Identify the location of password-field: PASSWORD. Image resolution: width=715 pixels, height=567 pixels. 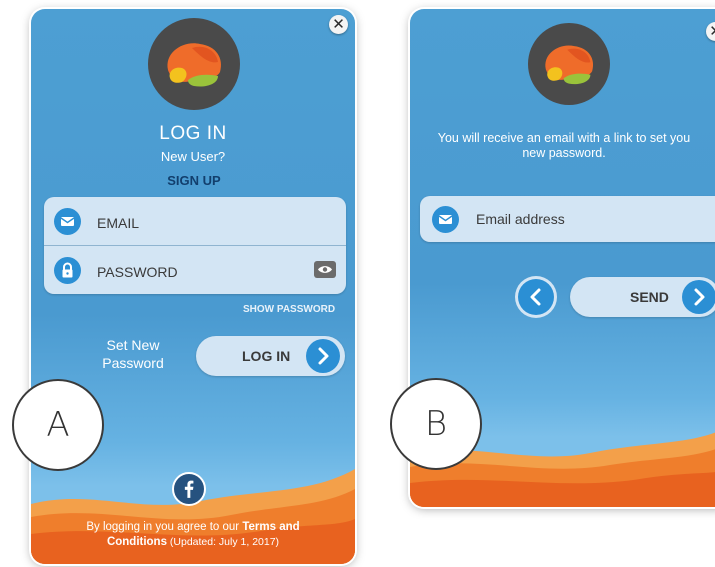
(195, 270).